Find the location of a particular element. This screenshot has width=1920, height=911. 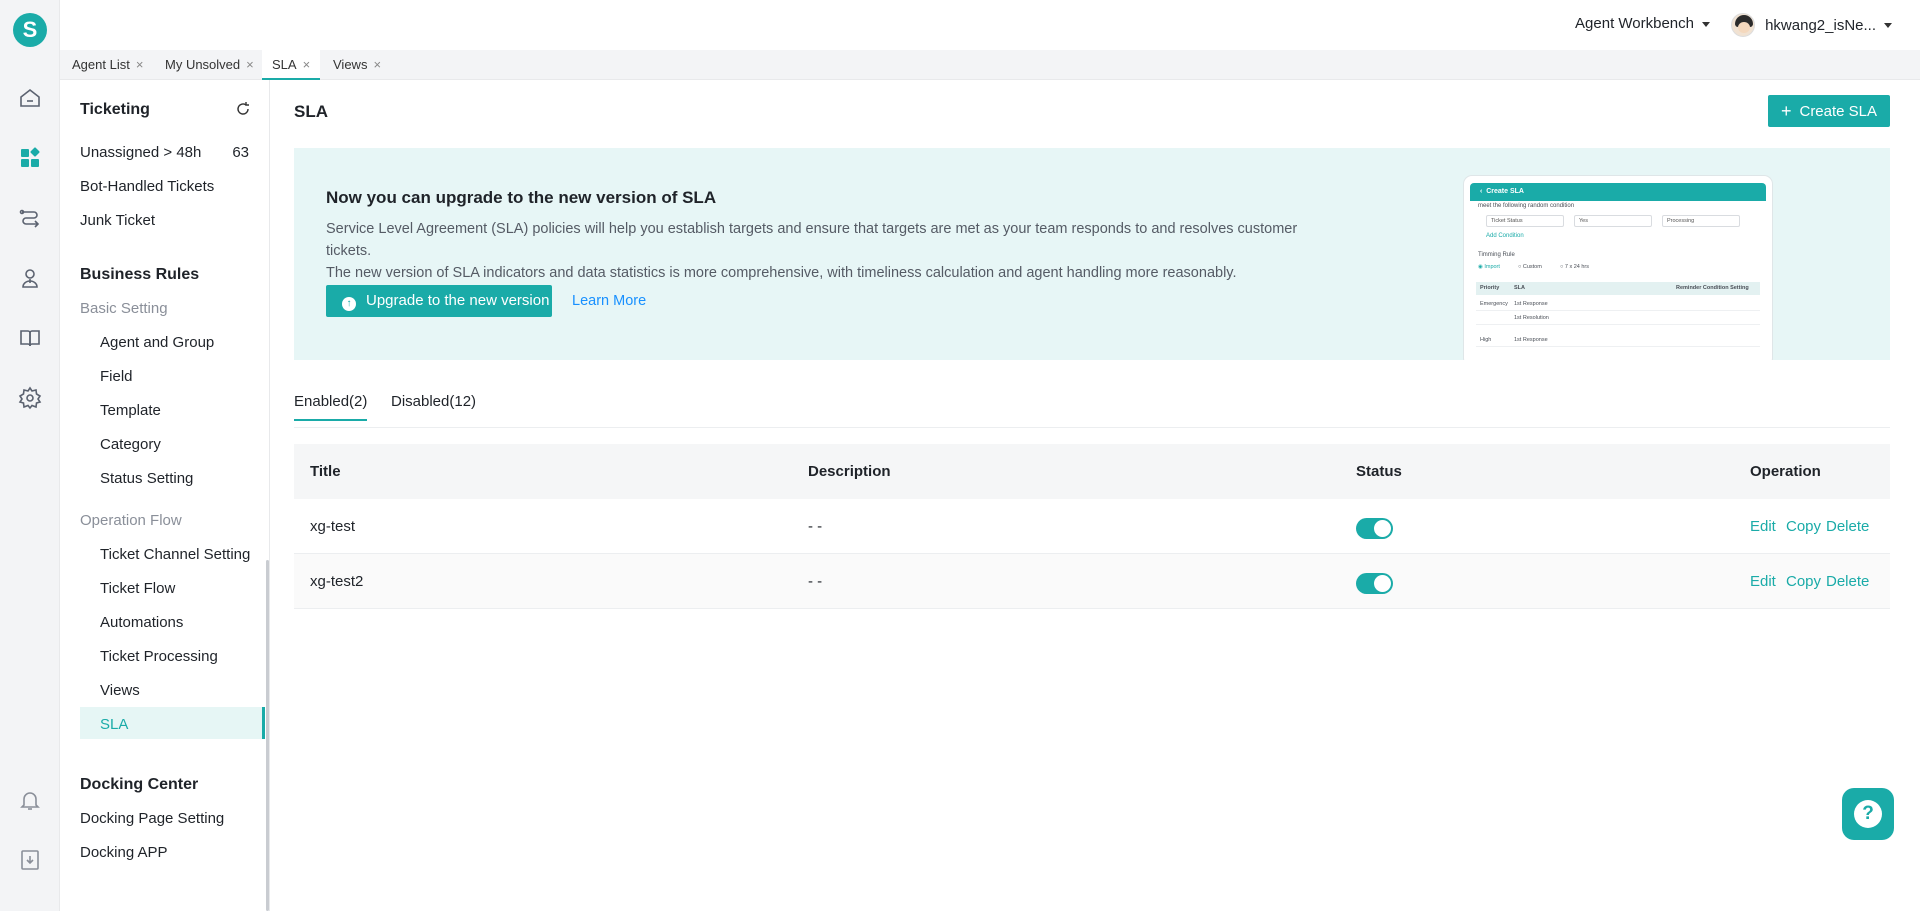

preview-select: Yes is located at coordinates (1613, 221).